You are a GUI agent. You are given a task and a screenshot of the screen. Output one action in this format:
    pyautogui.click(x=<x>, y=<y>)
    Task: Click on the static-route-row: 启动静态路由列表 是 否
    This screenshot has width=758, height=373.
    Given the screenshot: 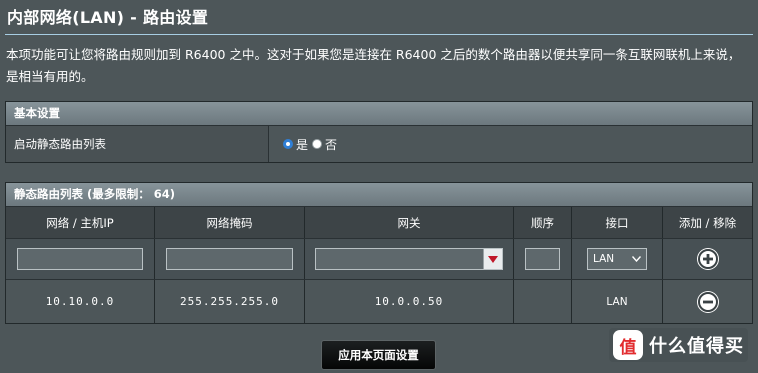 What is the action you would take?
    pyautogui.click(x=379, y=143)
    